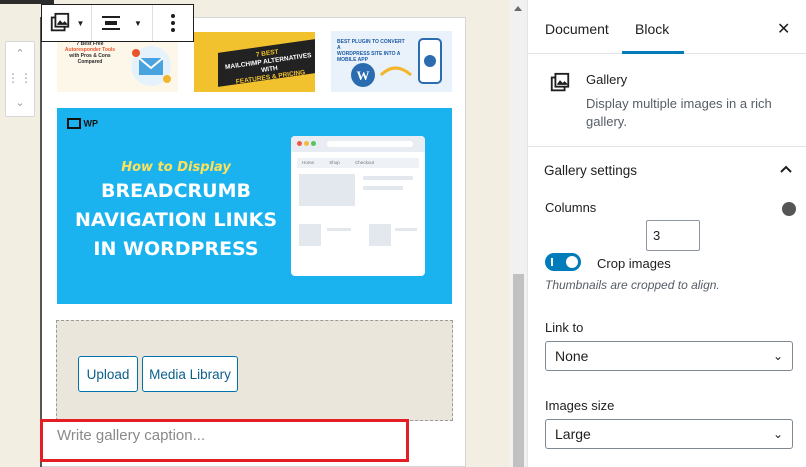 This screenshot has height=467, width=806. Describe the element at coordinates (308, 162) in the screenshot. I see `breadcrumb-item: Home` at that location.